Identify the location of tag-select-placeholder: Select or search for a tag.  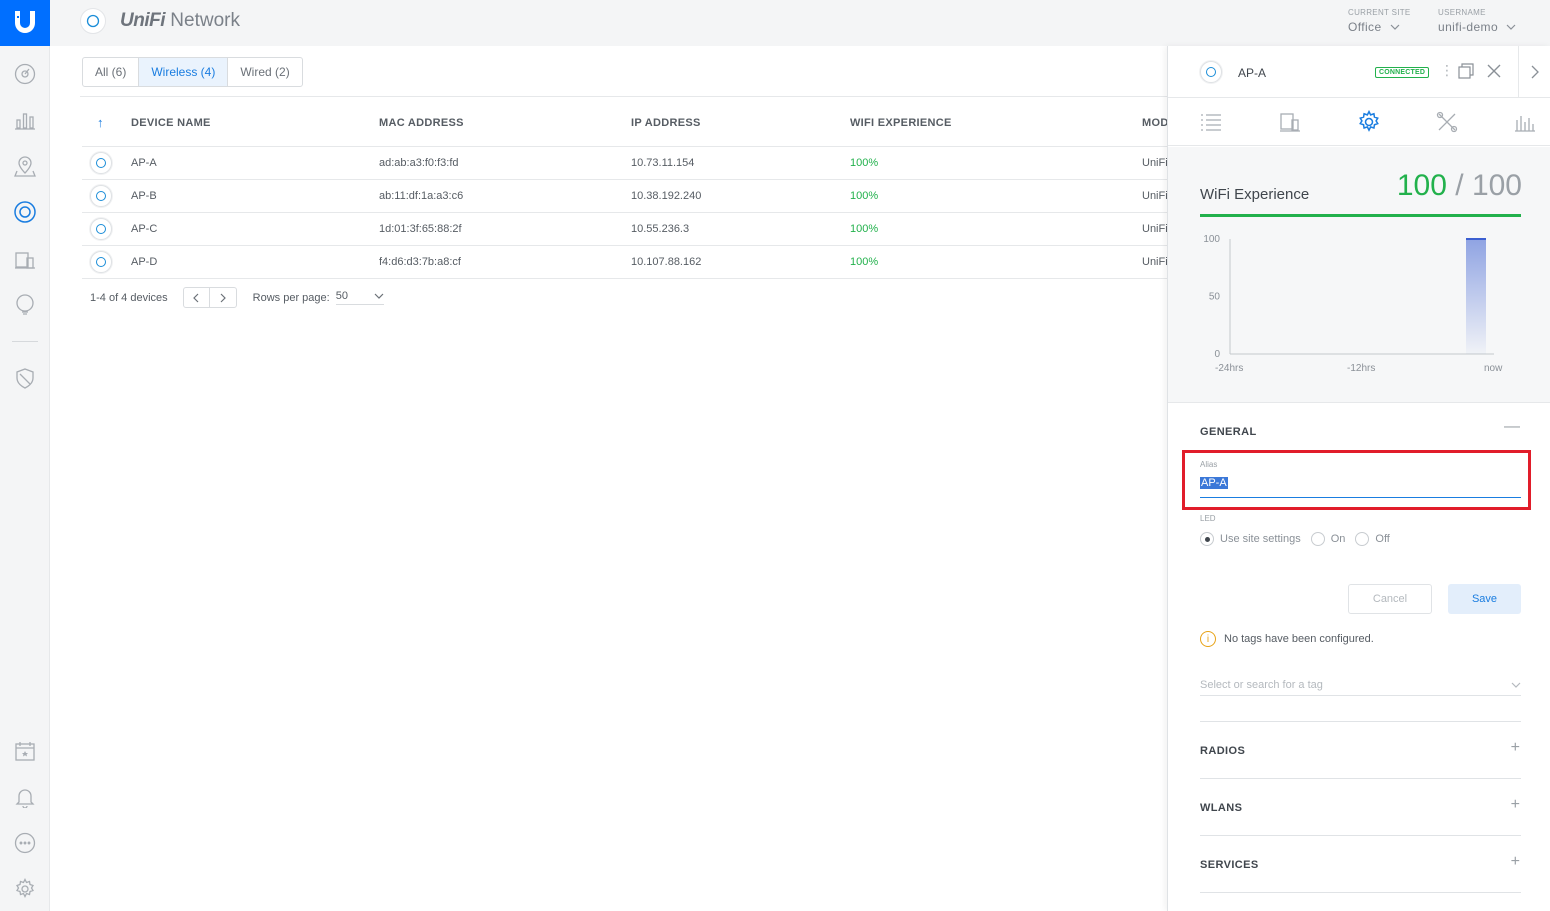
(1261, 684).